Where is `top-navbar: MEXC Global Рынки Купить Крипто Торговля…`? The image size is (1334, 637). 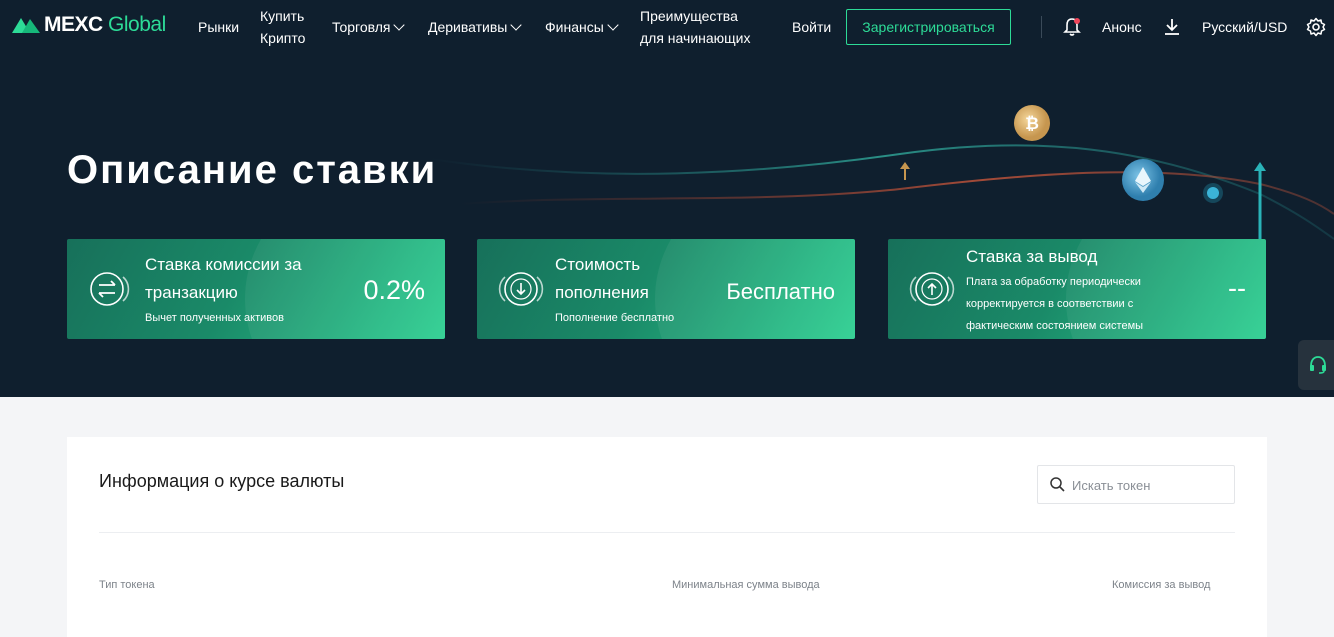 top-navbar: MEXC Global Рынки Купить Крипто Торговля… is located at coordinates (667, 27).